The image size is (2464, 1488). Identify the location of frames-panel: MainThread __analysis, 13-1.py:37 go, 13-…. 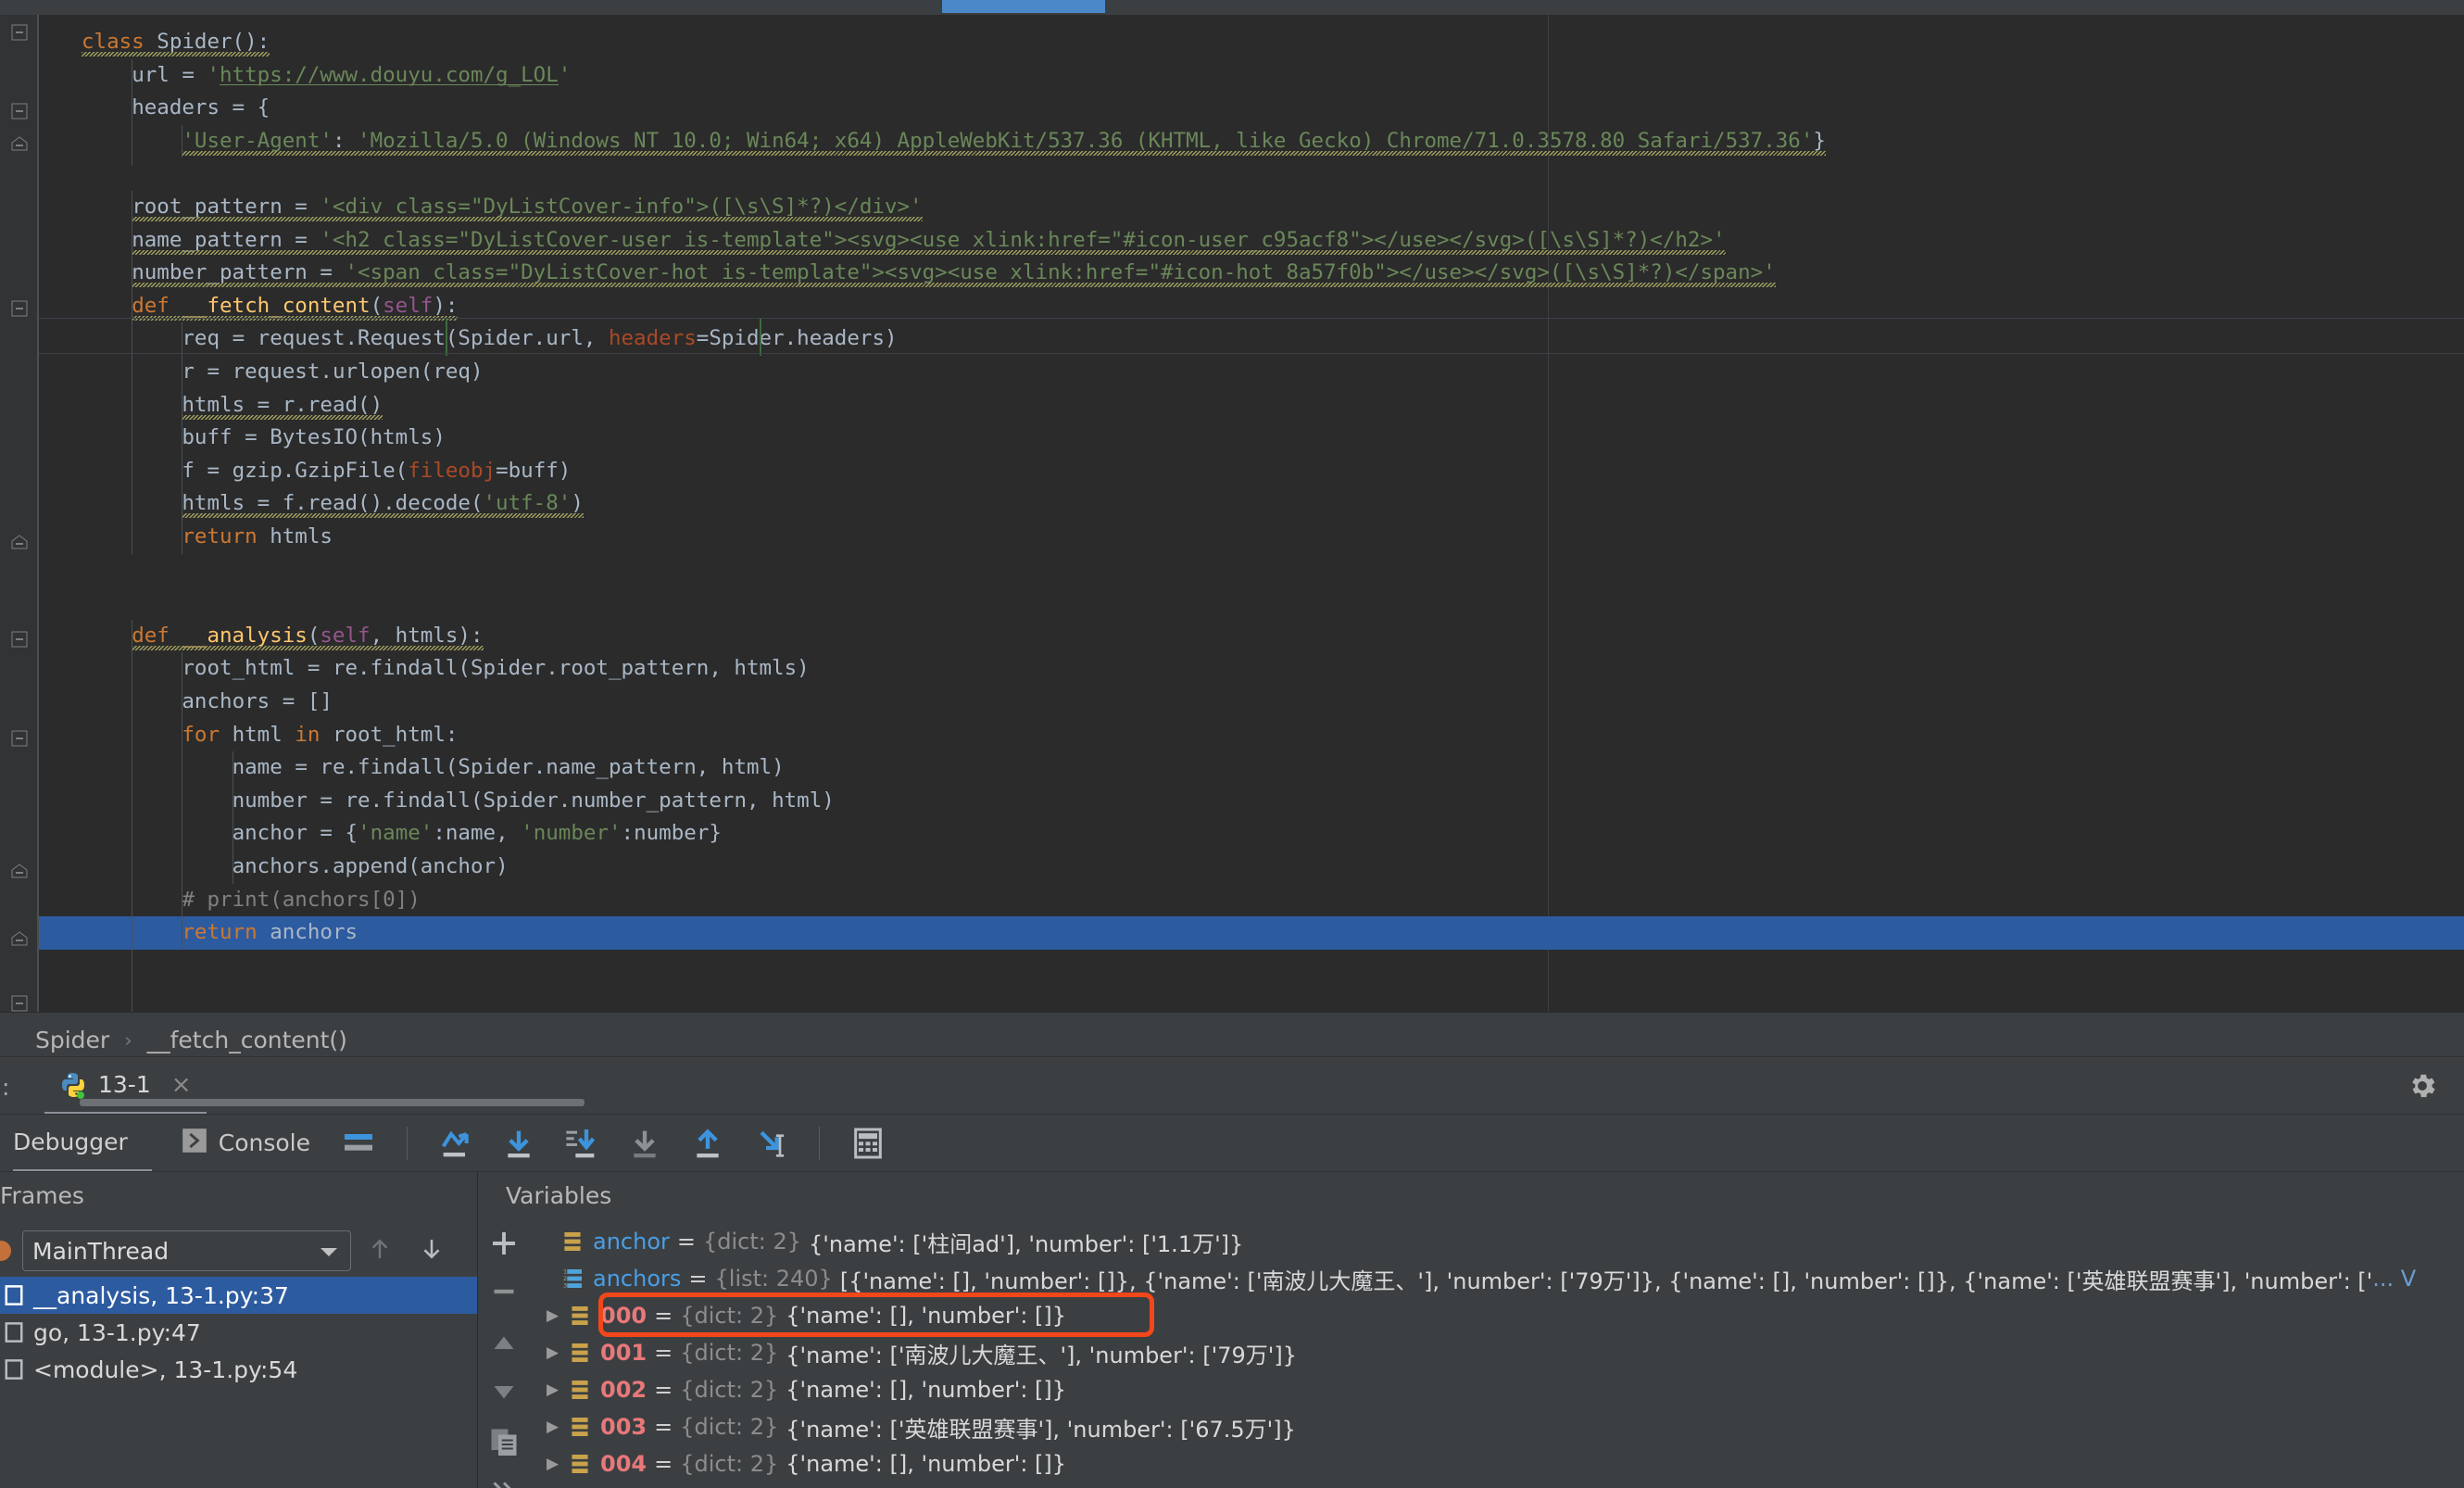
(239, 1353).